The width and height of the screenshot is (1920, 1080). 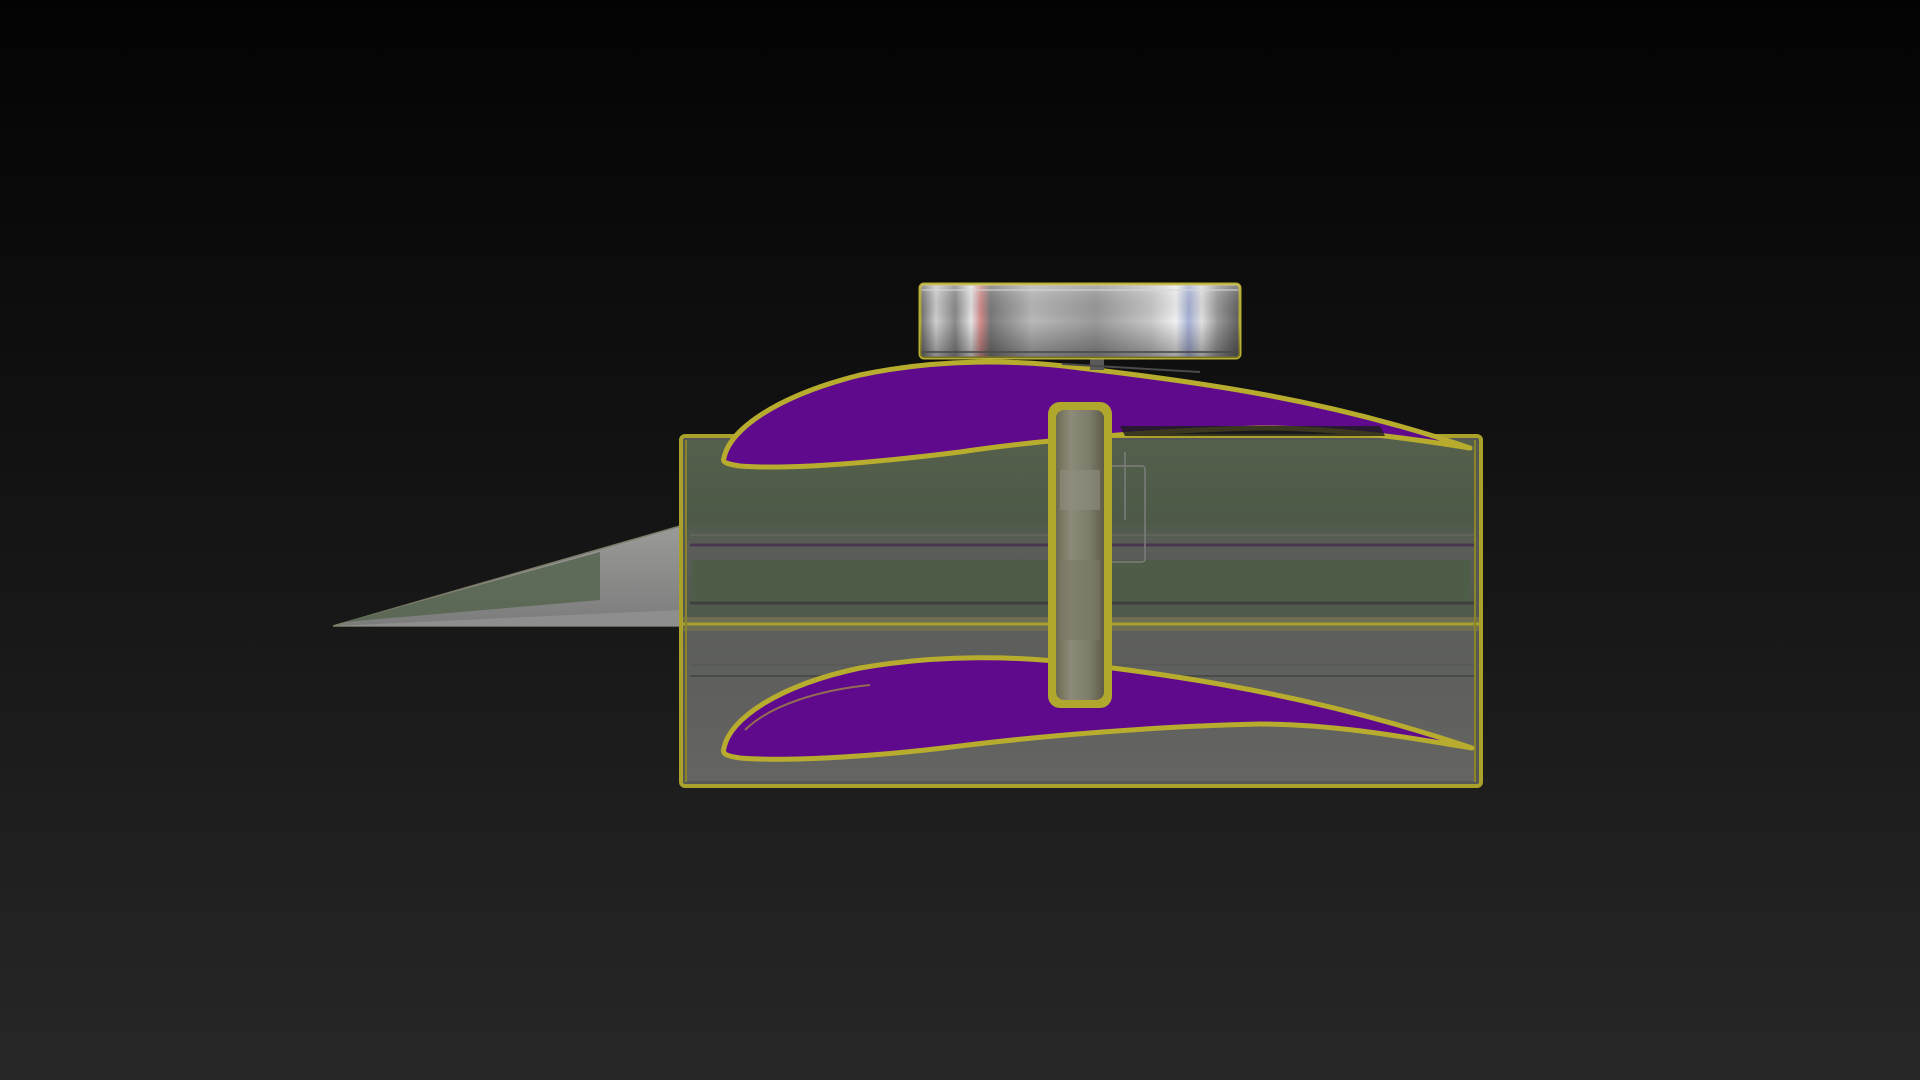 I want to click on center-pillar, so click(x=1080, y=555).